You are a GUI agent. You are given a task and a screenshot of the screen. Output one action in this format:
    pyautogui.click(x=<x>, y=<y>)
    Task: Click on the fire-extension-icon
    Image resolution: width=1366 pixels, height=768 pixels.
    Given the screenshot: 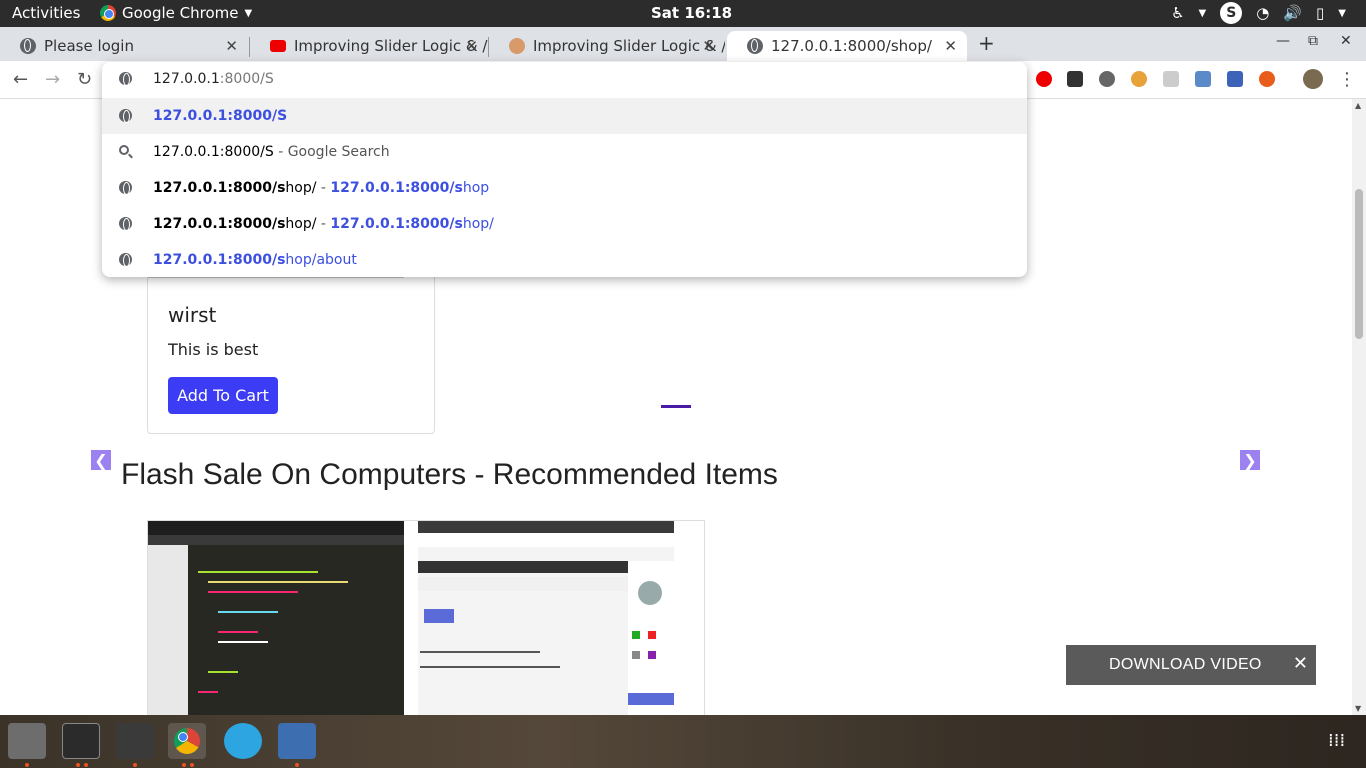 What is the action you would take?
    pyautogui.click(x=1267, y=79)
    